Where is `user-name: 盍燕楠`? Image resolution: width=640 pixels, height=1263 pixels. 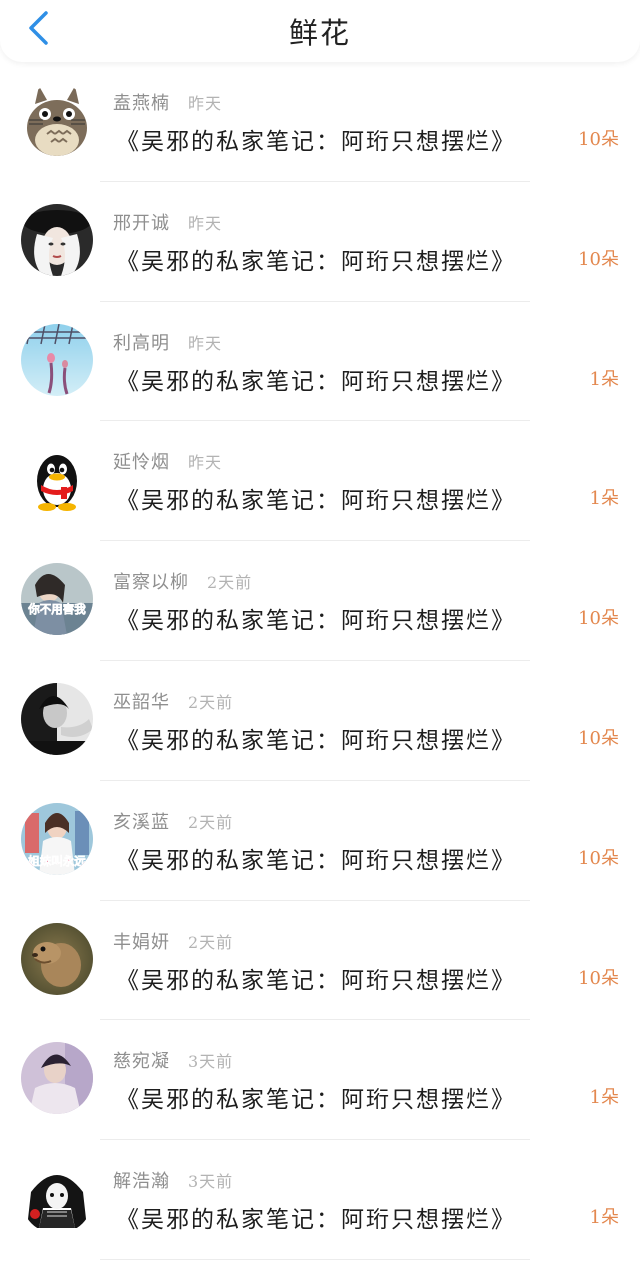 user-name: 盍燕楠 is located at coordinates (141, 103).